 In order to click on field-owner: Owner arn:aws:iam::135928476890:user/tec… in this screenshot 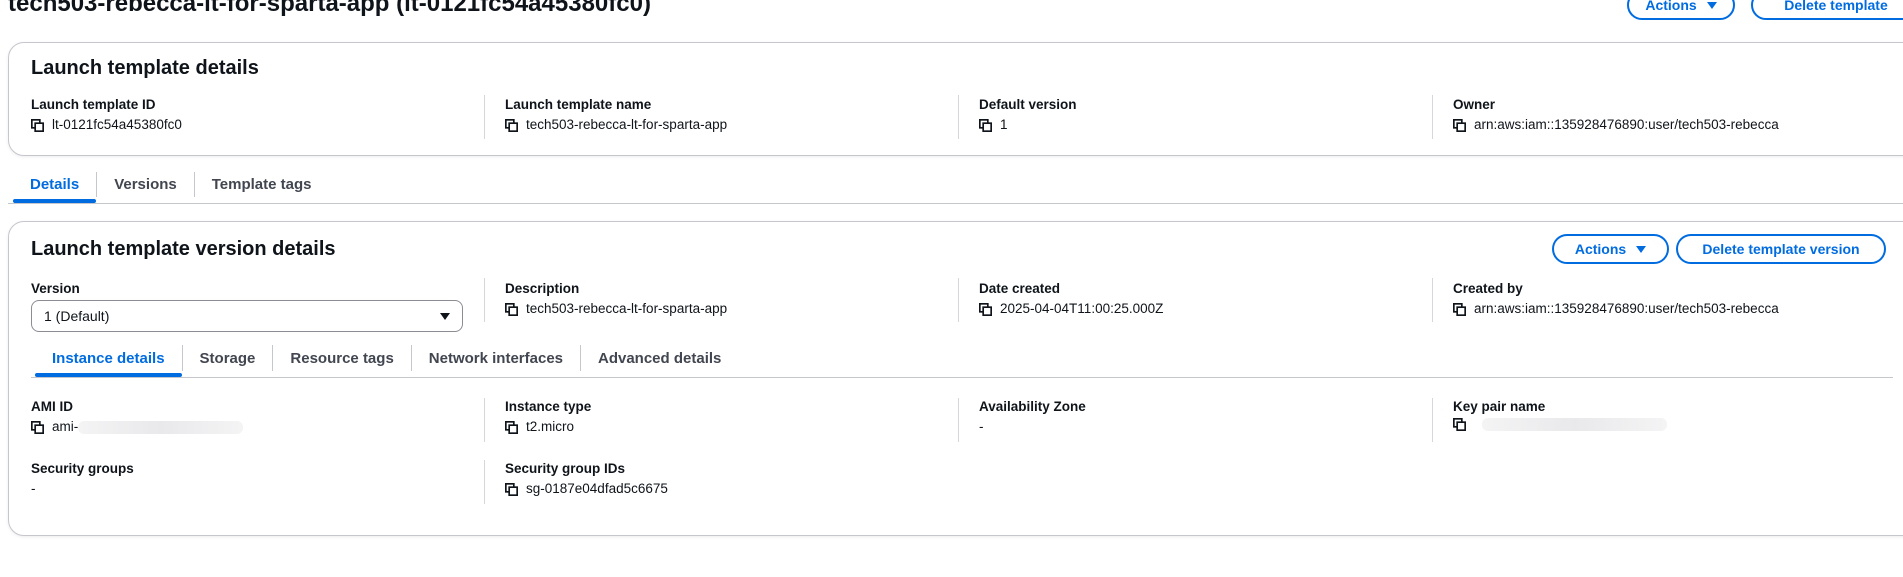, I will do `click(1633, 115)`.